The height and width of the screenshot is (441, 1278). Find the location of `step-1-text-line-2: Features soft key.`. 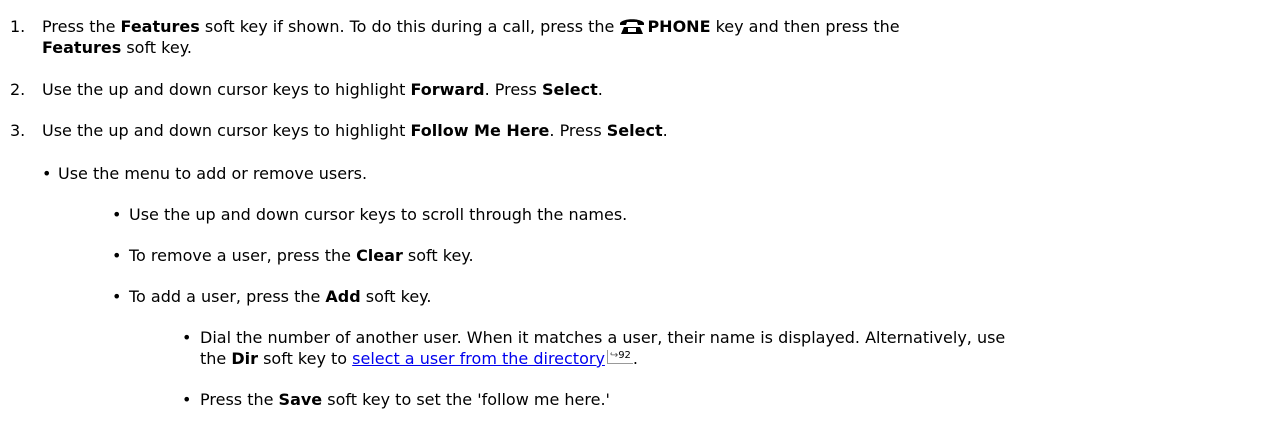

step-1-text-line-2: Features soft key. is located at coordinates (117, 48).